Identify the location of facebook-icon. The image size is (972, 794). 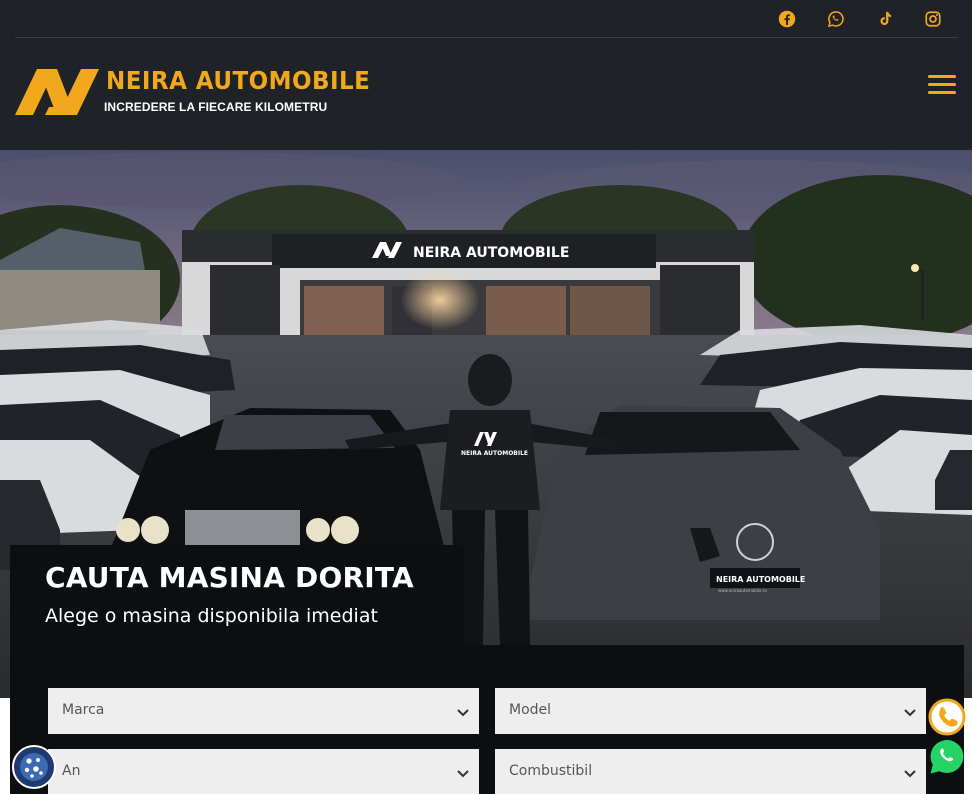
(787, 19).